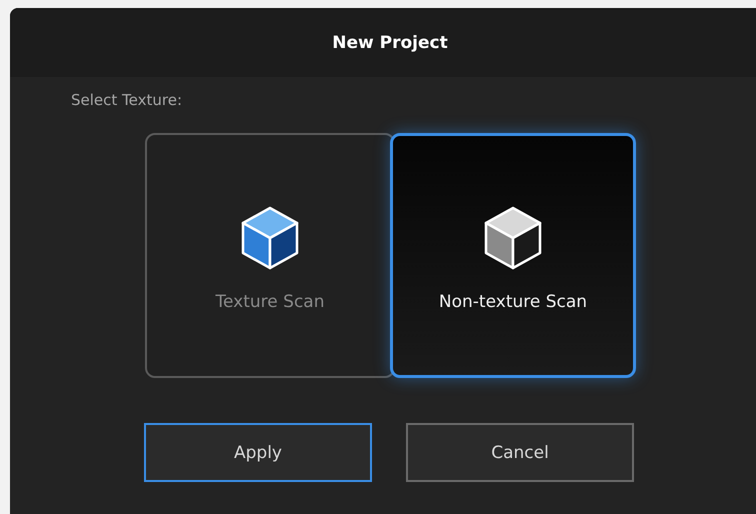 This screenshot has width=756, height=514. Describe the element at coordinates (127, 101) in the screenshot. I see `section-label: Select Texture:` at that location.